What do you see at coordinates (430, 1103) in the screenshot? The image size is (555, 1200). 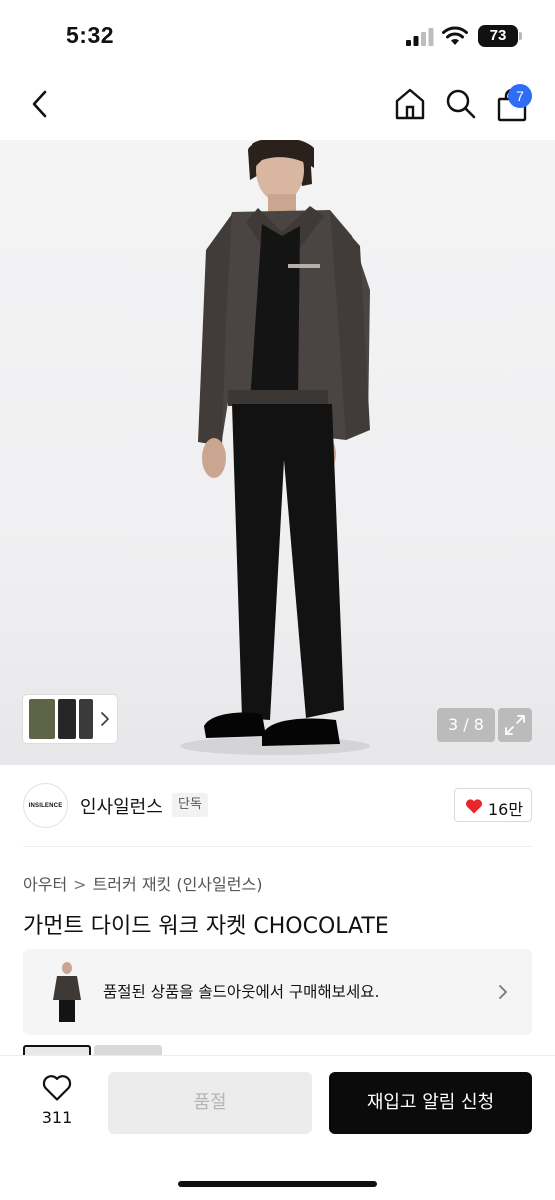 I see `restock-alert-button: 재입고 알림 신청` at bounding box center [430, 1103].